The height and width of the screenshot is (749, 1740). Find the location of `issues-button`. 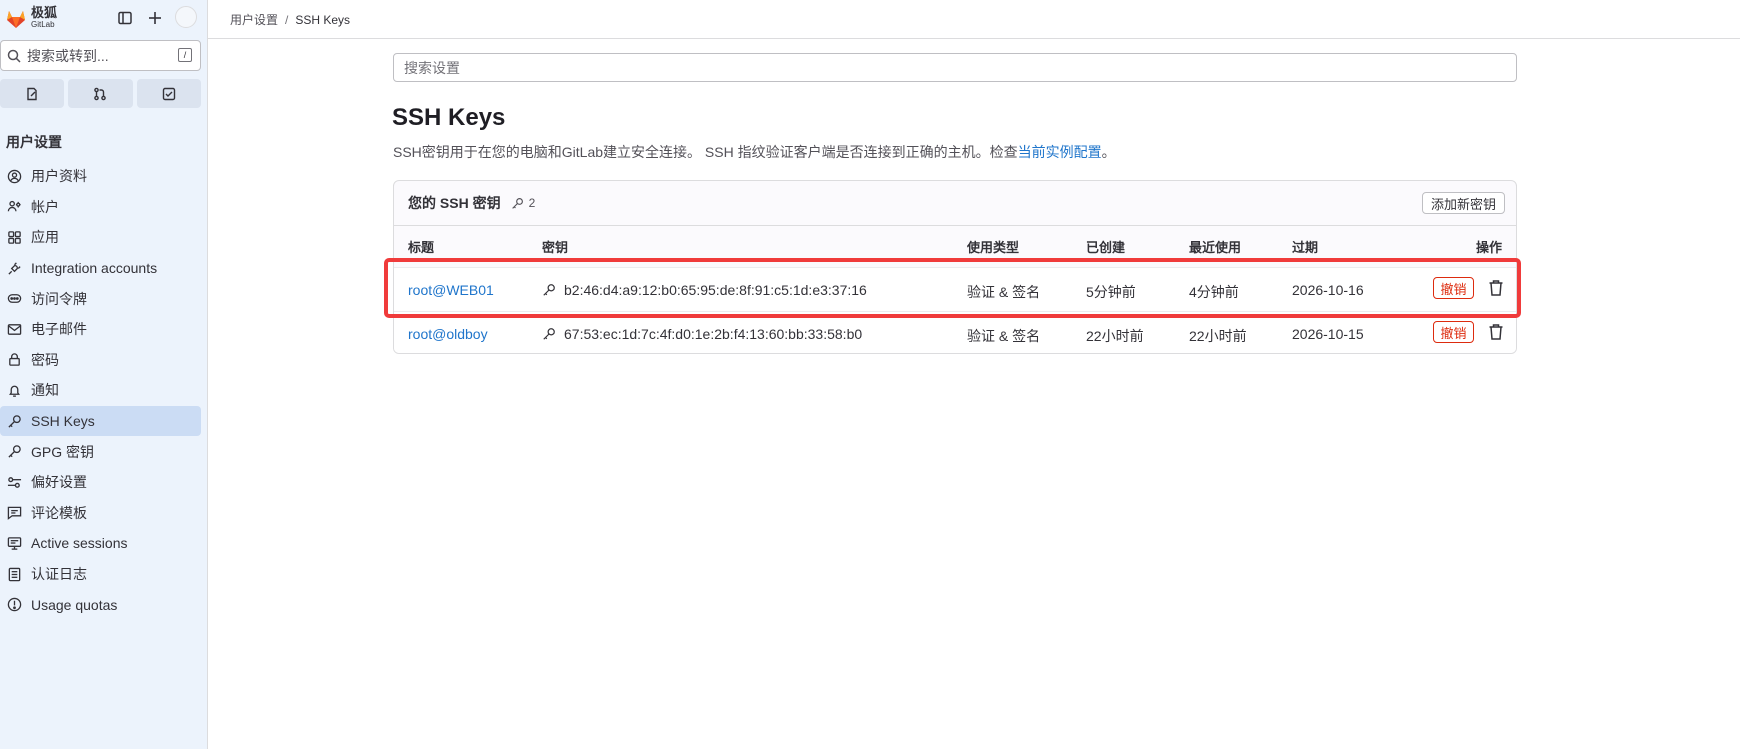

issues-button is located at coordinates (32, 93).